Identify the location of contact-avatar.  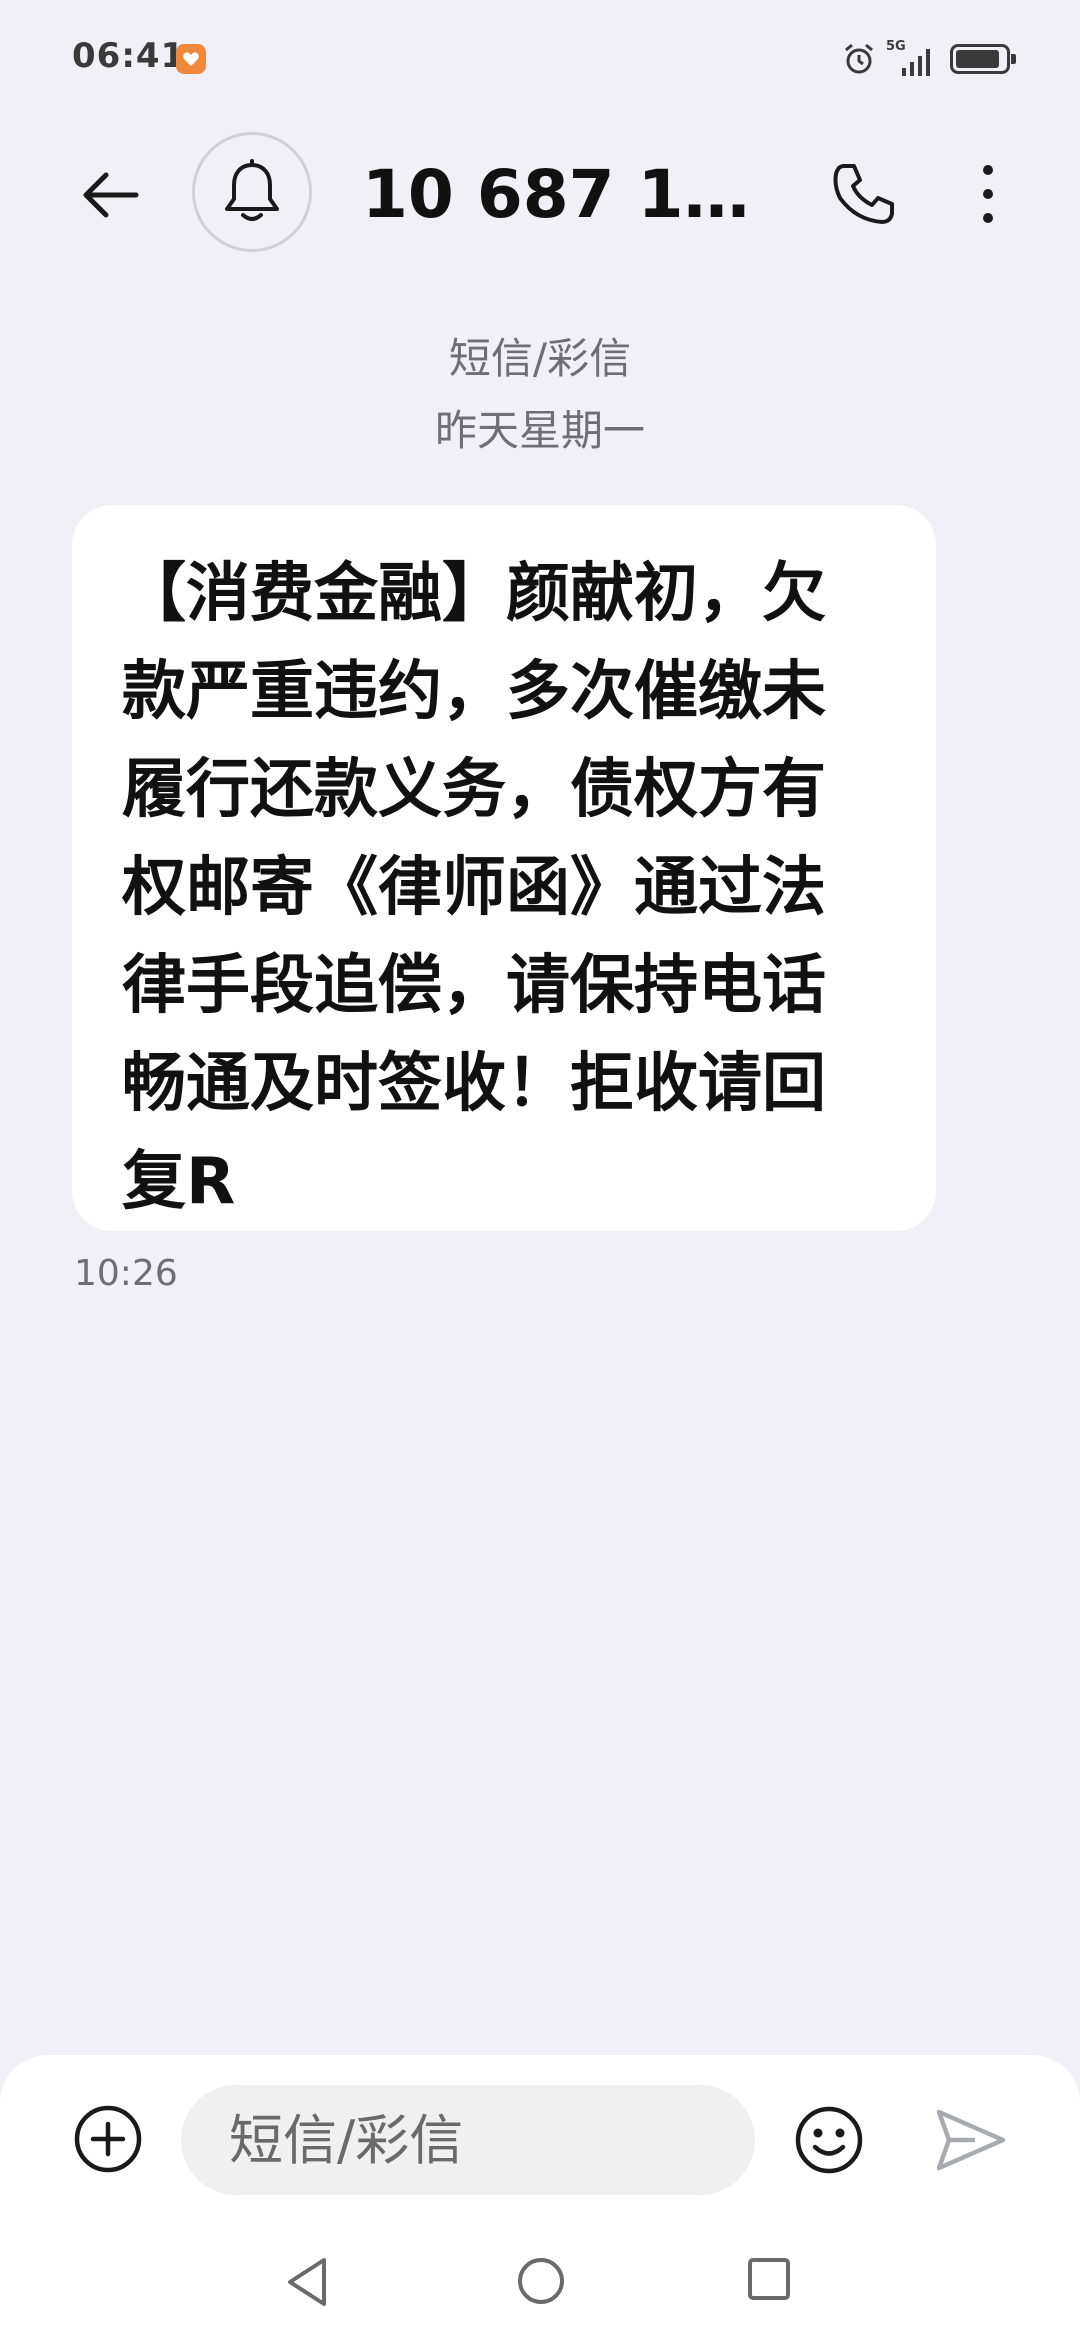
(252, 192).